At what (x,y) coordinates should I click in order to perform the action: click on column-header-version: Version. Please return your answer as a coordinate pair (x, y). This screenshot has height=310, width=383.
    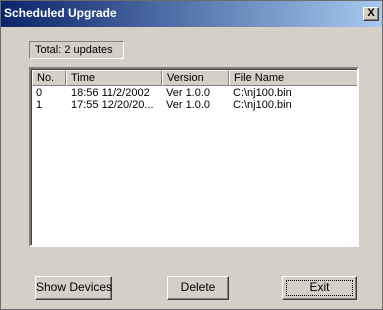
    Looking at the image, I should click on (195, 78).